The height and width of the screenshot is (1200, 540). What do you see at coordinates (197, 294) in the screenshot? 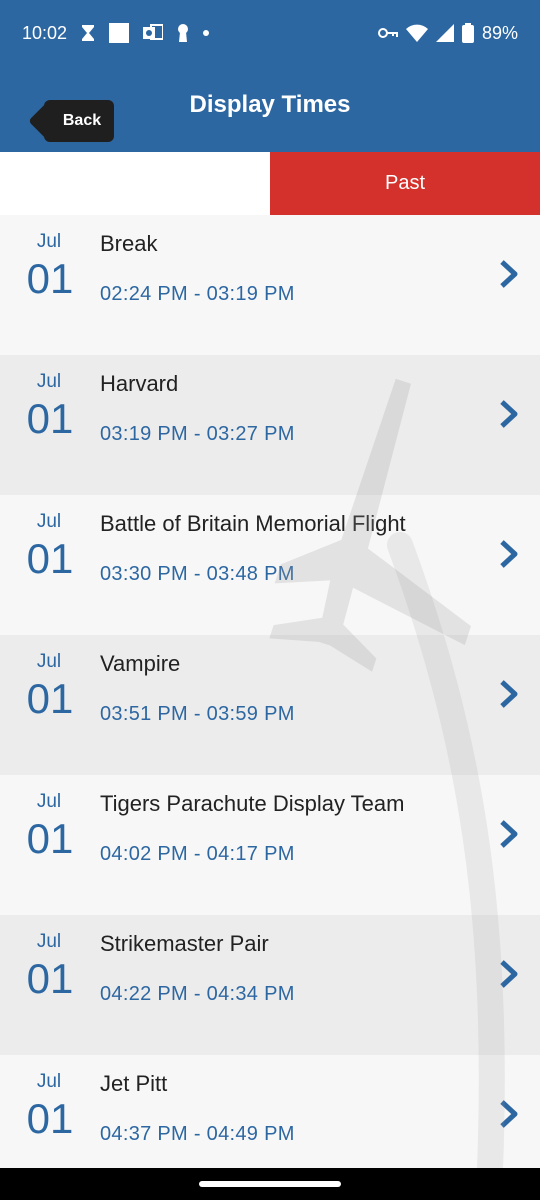
I see `item-time: 02:24 PM - 03:19 PM` at bounding box center [197, 294].